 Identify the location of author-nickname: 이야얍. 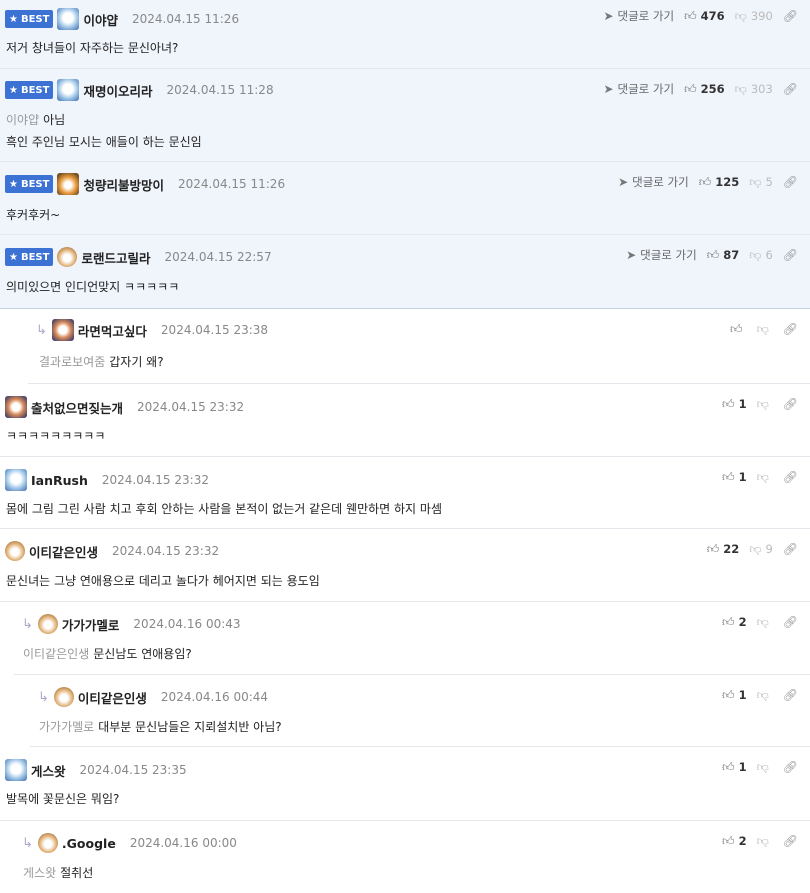
(100, 19).